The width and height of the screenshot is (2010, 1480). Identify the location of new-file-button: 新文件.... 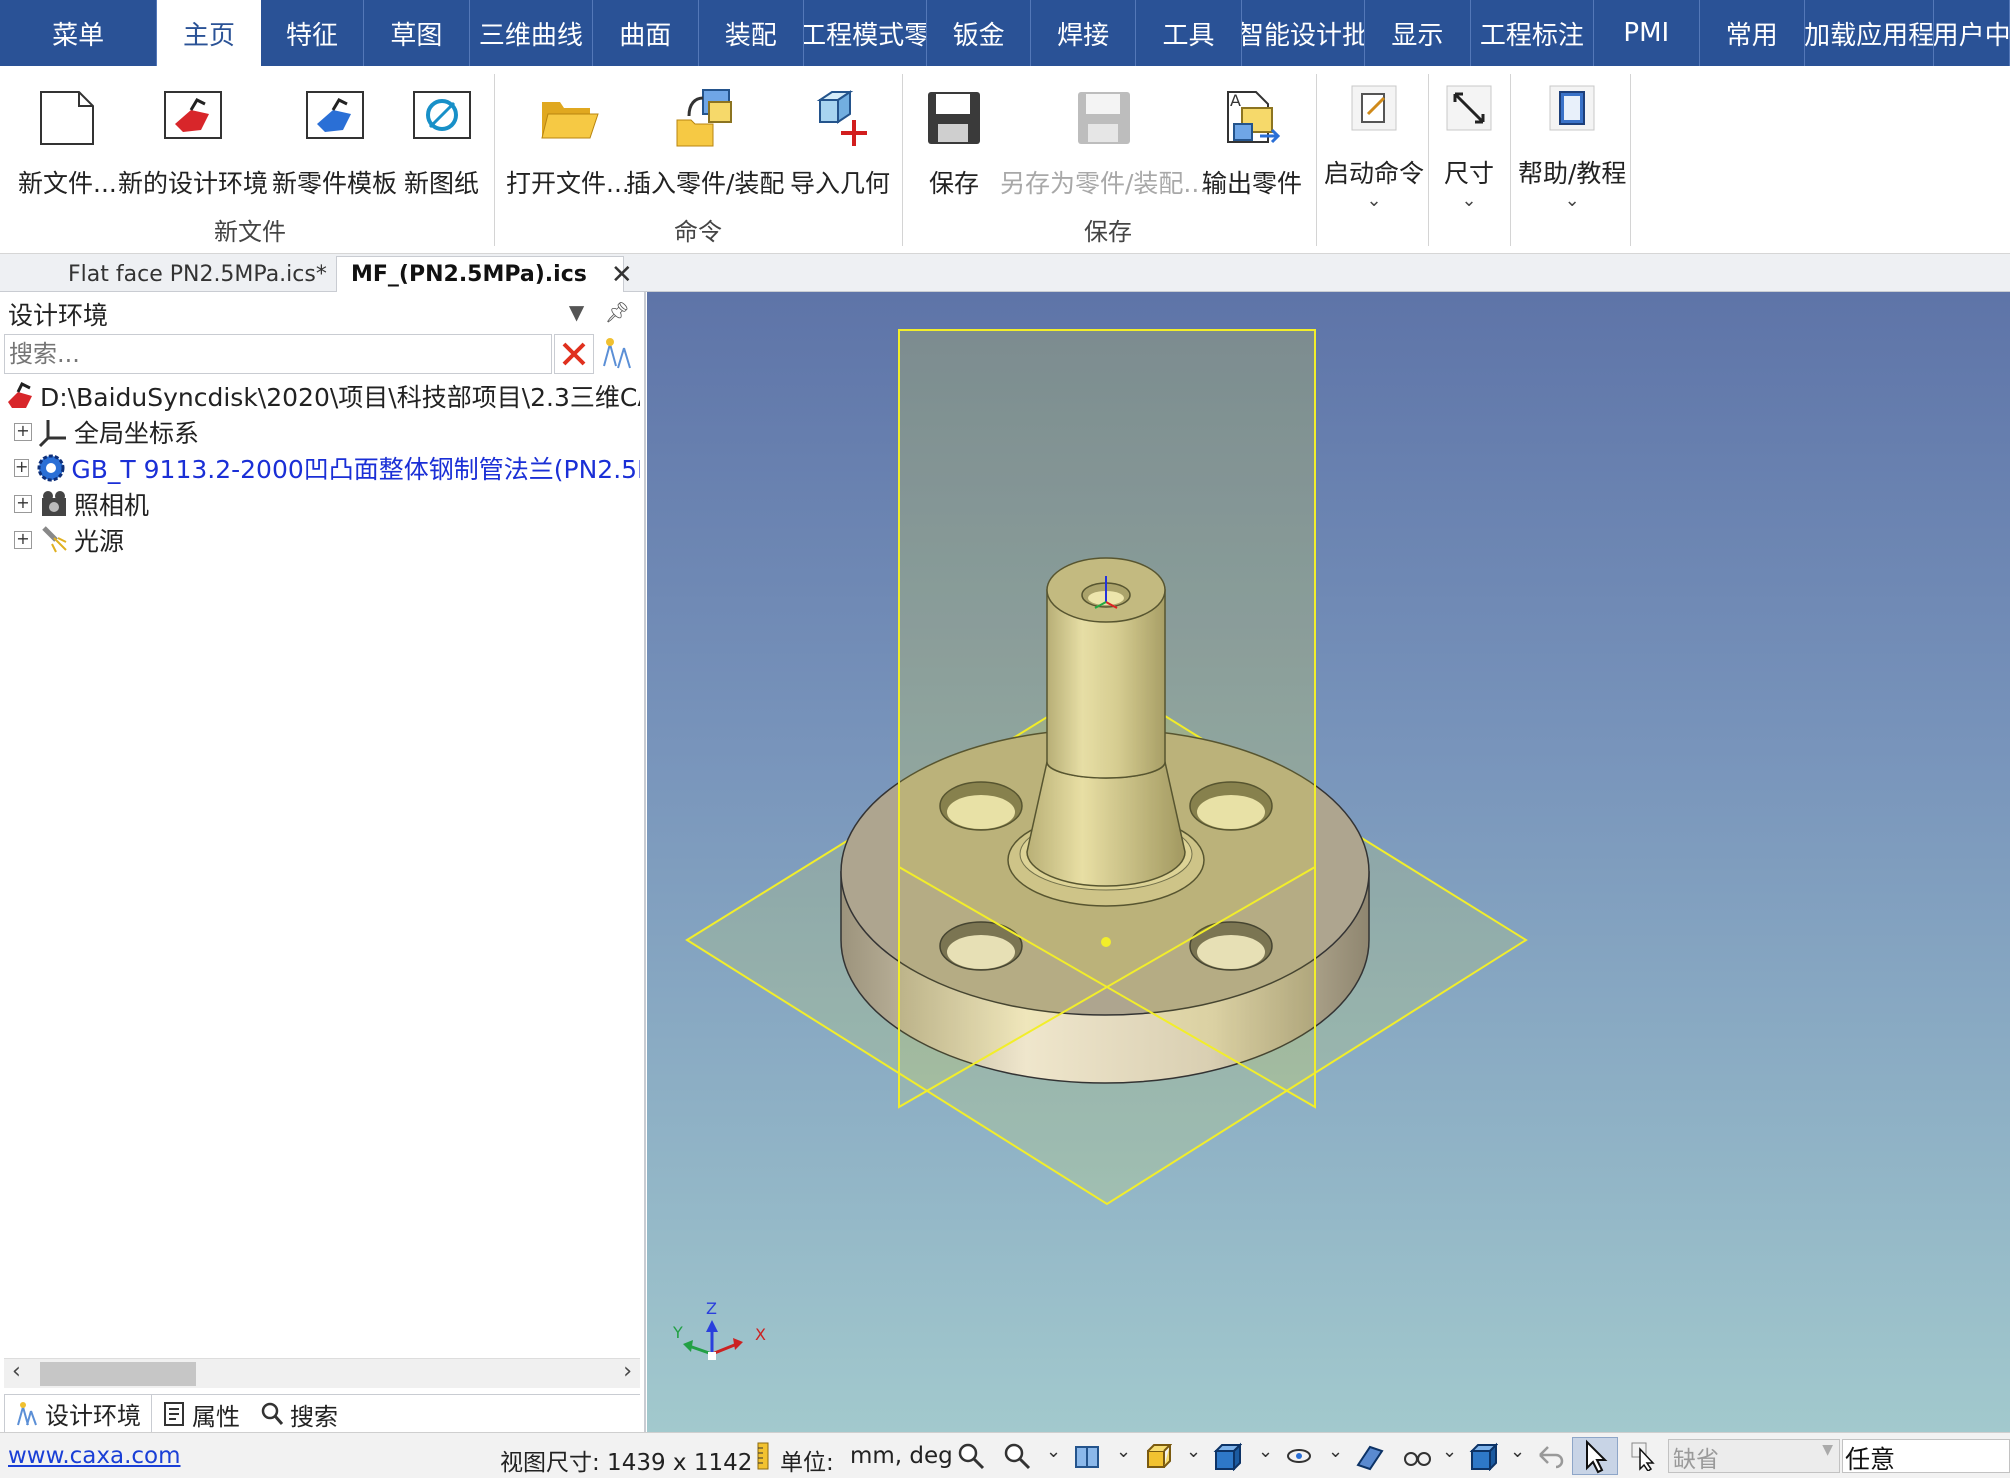
(67, 151).